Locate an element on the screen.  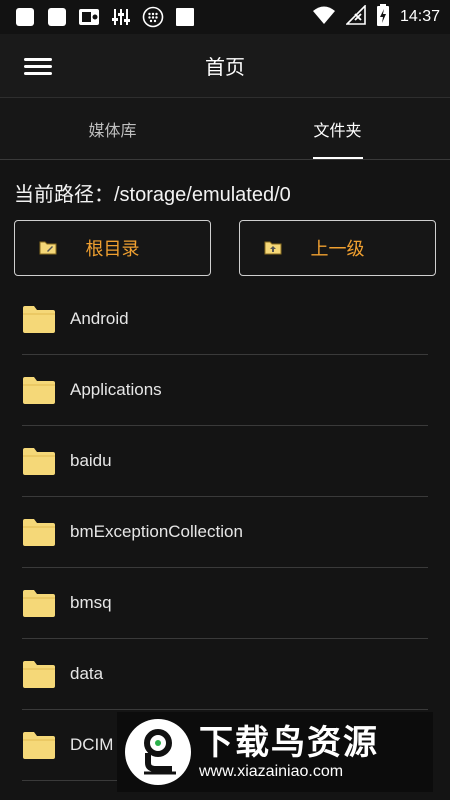
battery-charging-icon is located at coordinates (383, 17).